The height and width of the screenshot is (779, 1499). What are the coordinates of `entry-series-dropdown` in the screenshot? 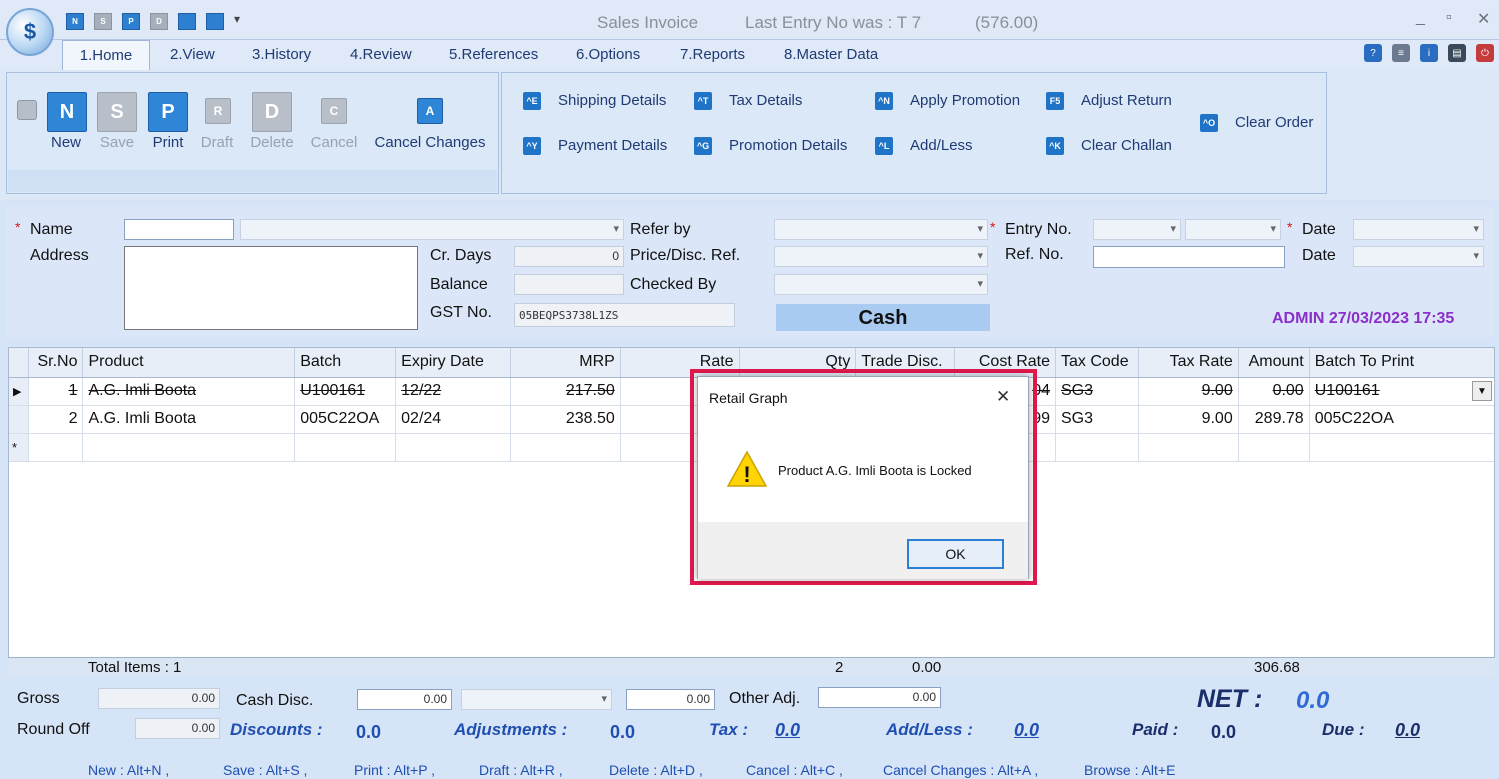 It's located at (1137, 229).